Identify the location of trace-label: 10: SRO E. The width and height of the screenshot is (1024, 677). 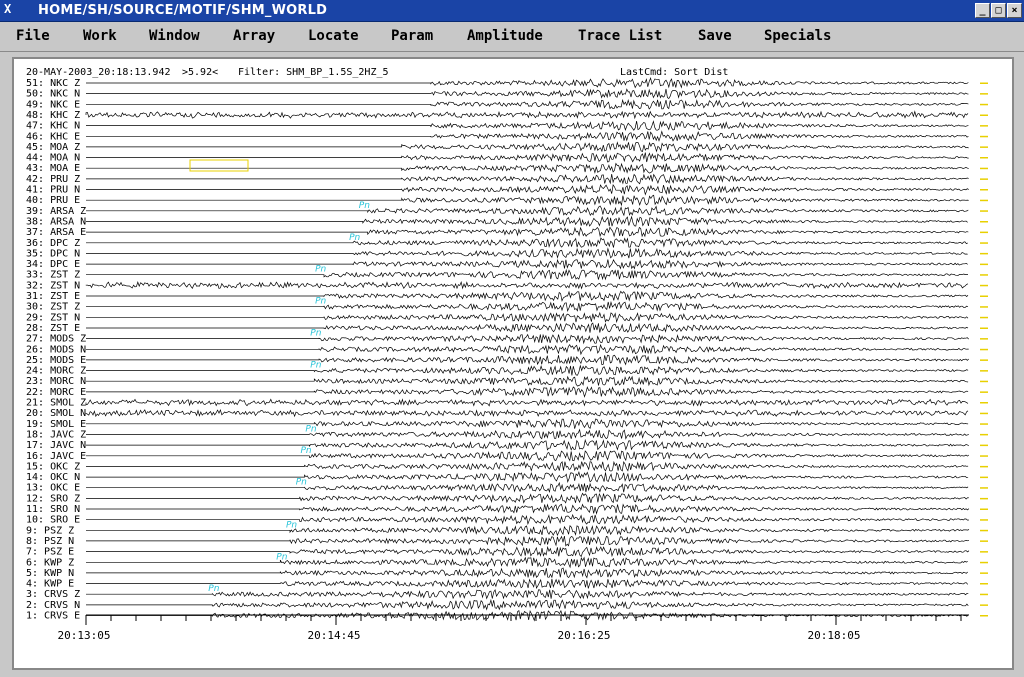
(53, 520).